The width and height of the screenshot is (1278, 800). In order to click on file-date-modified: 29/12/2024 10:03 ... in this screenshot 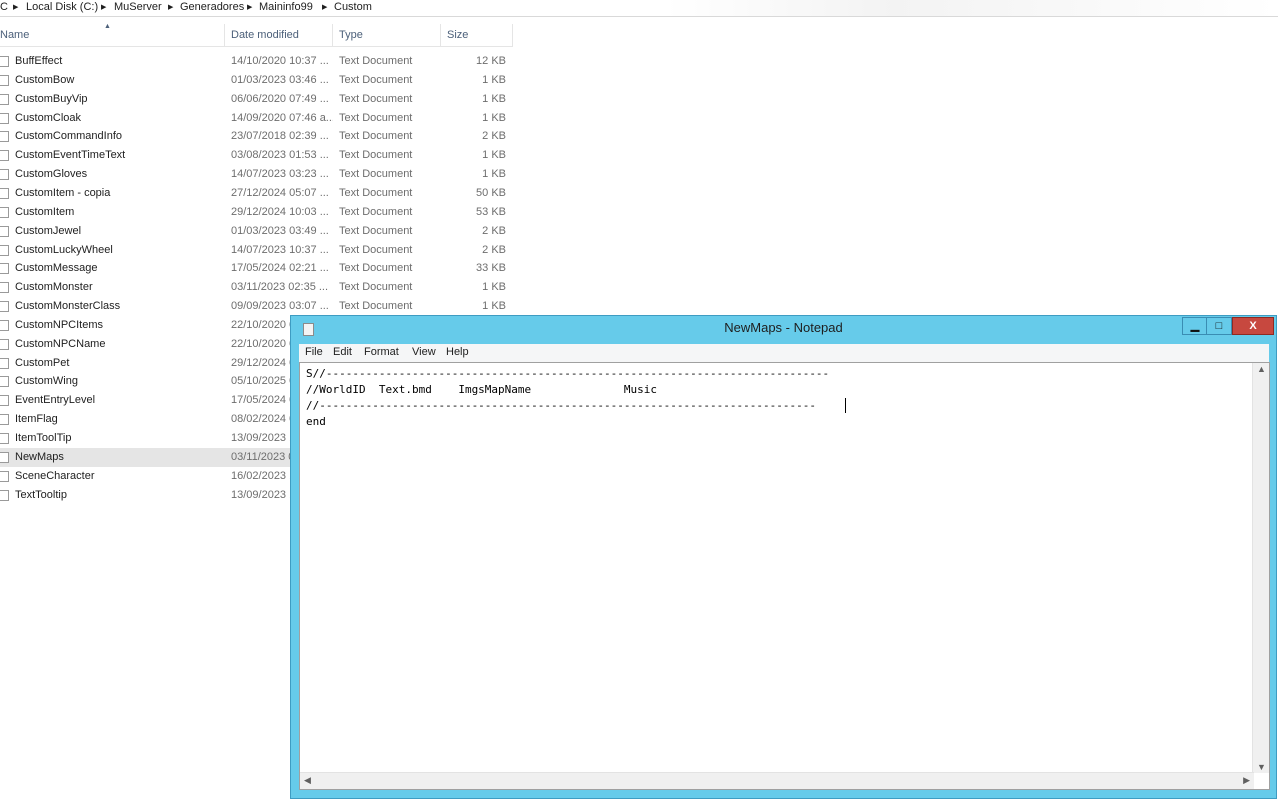, I will do `click(280, 211)`.